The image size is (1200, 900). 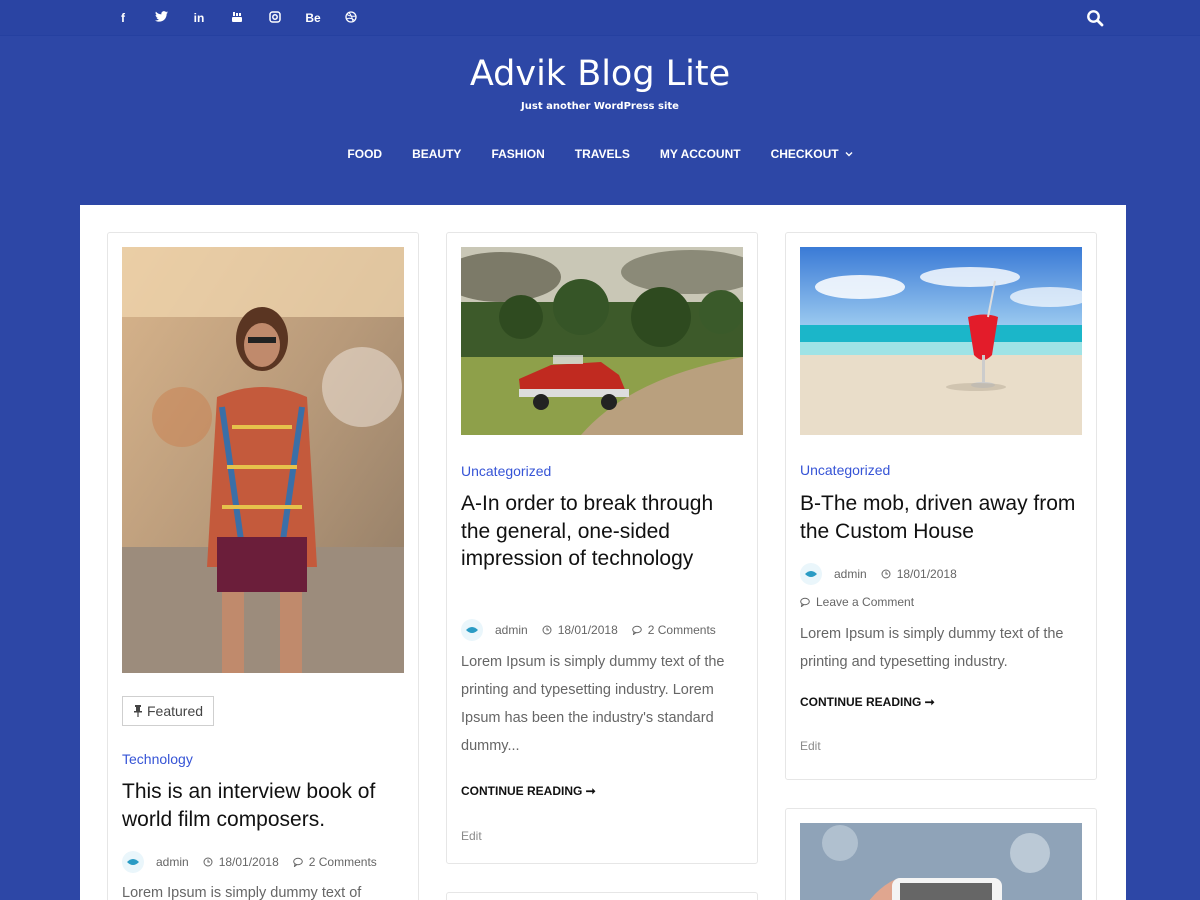 I want to click on nav-item-beauty: BEAUTY, so click(x=436, y=154).